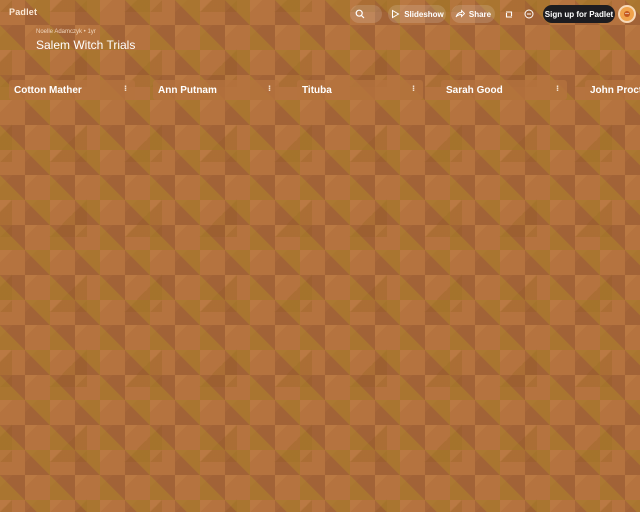  Describe the element at coordinates (360, 14) in the screenshot. I see `search-icon` at that location.